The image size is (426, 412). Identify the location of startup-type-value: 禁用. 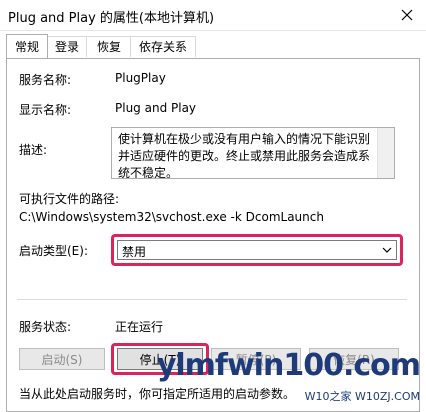
(134, 252).